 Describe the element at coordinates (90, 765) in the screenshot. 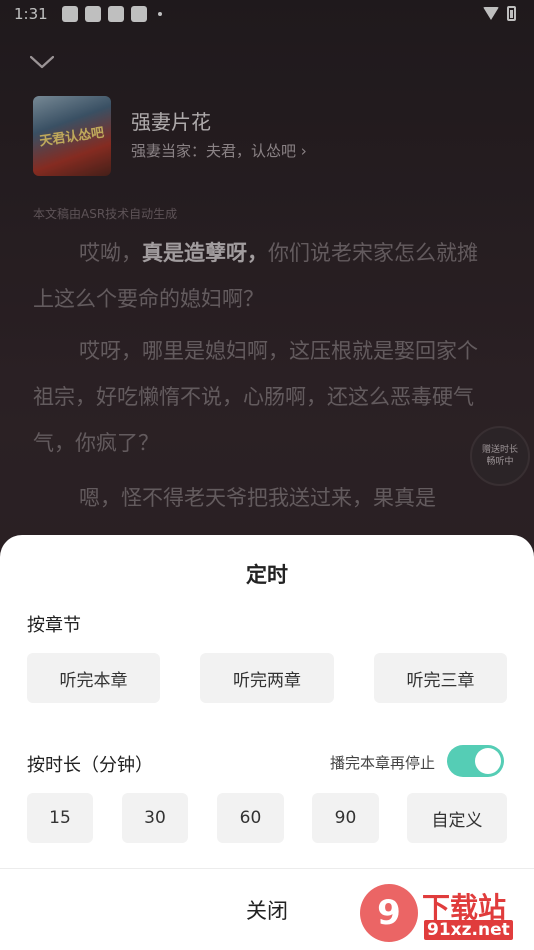

I see `by-duration-label: 按时长（分钟）` at that location.